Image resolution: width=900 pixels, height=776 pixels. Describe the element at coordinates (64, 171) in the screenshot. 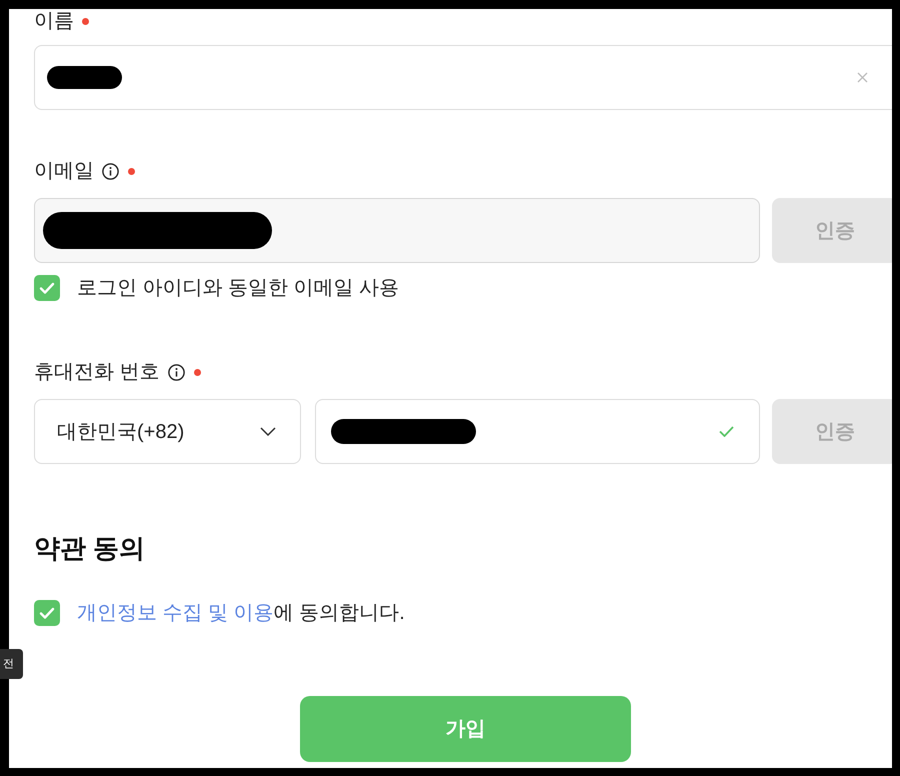

I see `field-label: 이메일` at that location.